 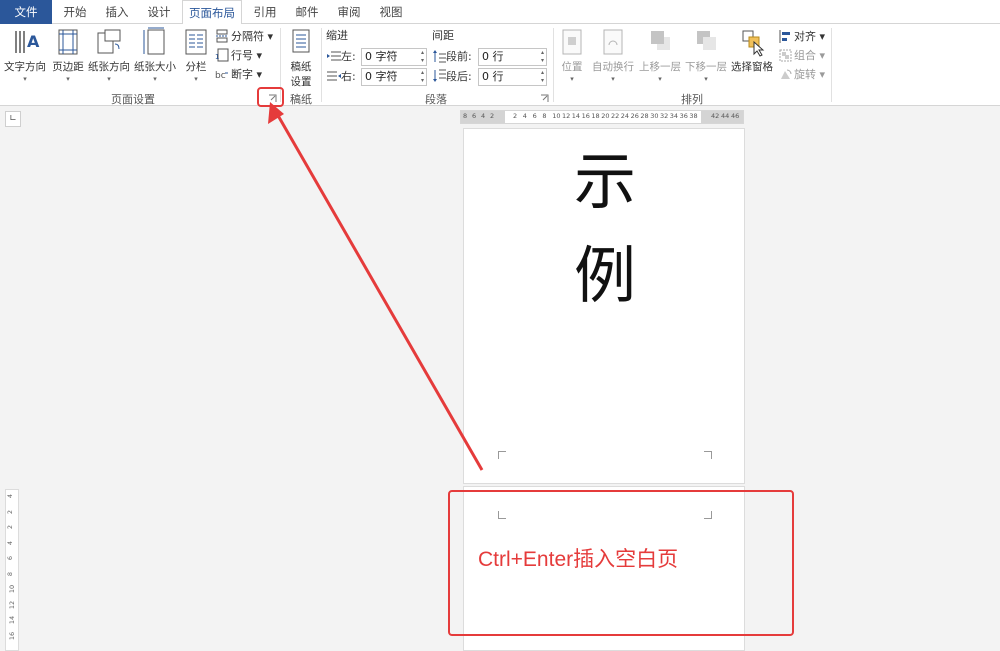 What do you see at coordinates (25, 67) in the screenshot?
I see `text-direction-label: 文字方向` at bounding box center [25, 67].